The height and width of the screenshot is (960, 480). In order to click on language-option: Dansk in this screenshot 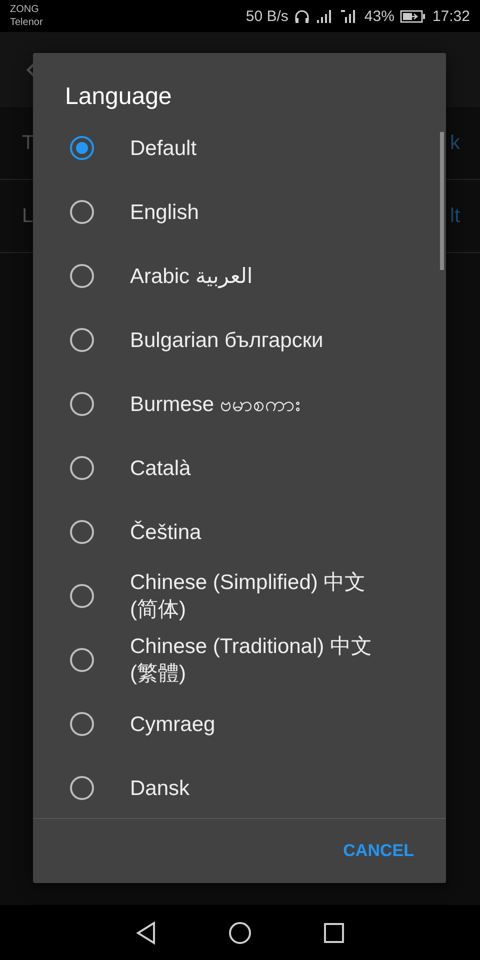, I will do `click(257, 788)`.